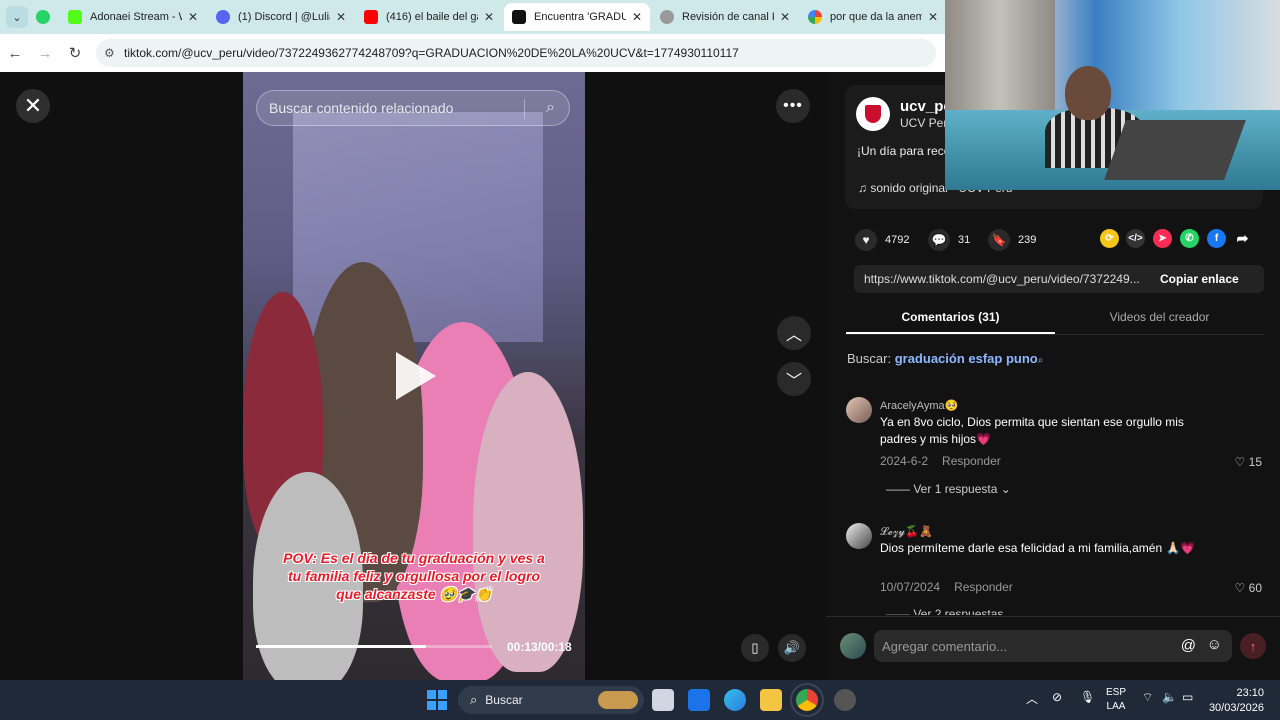  Describe the element at coordinates (919, 405) in the screenshot. I see `commenter-name: AracelyAyma🥺` at that location.